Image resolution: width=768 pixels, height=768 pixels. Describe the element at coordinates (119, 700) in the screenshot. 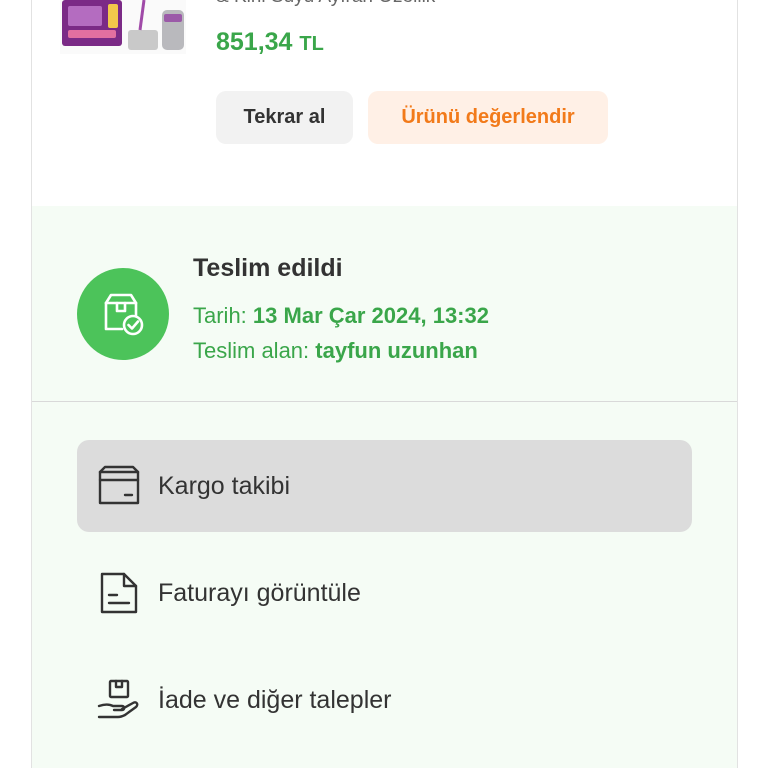

I see `return-hand-icon` at that location.